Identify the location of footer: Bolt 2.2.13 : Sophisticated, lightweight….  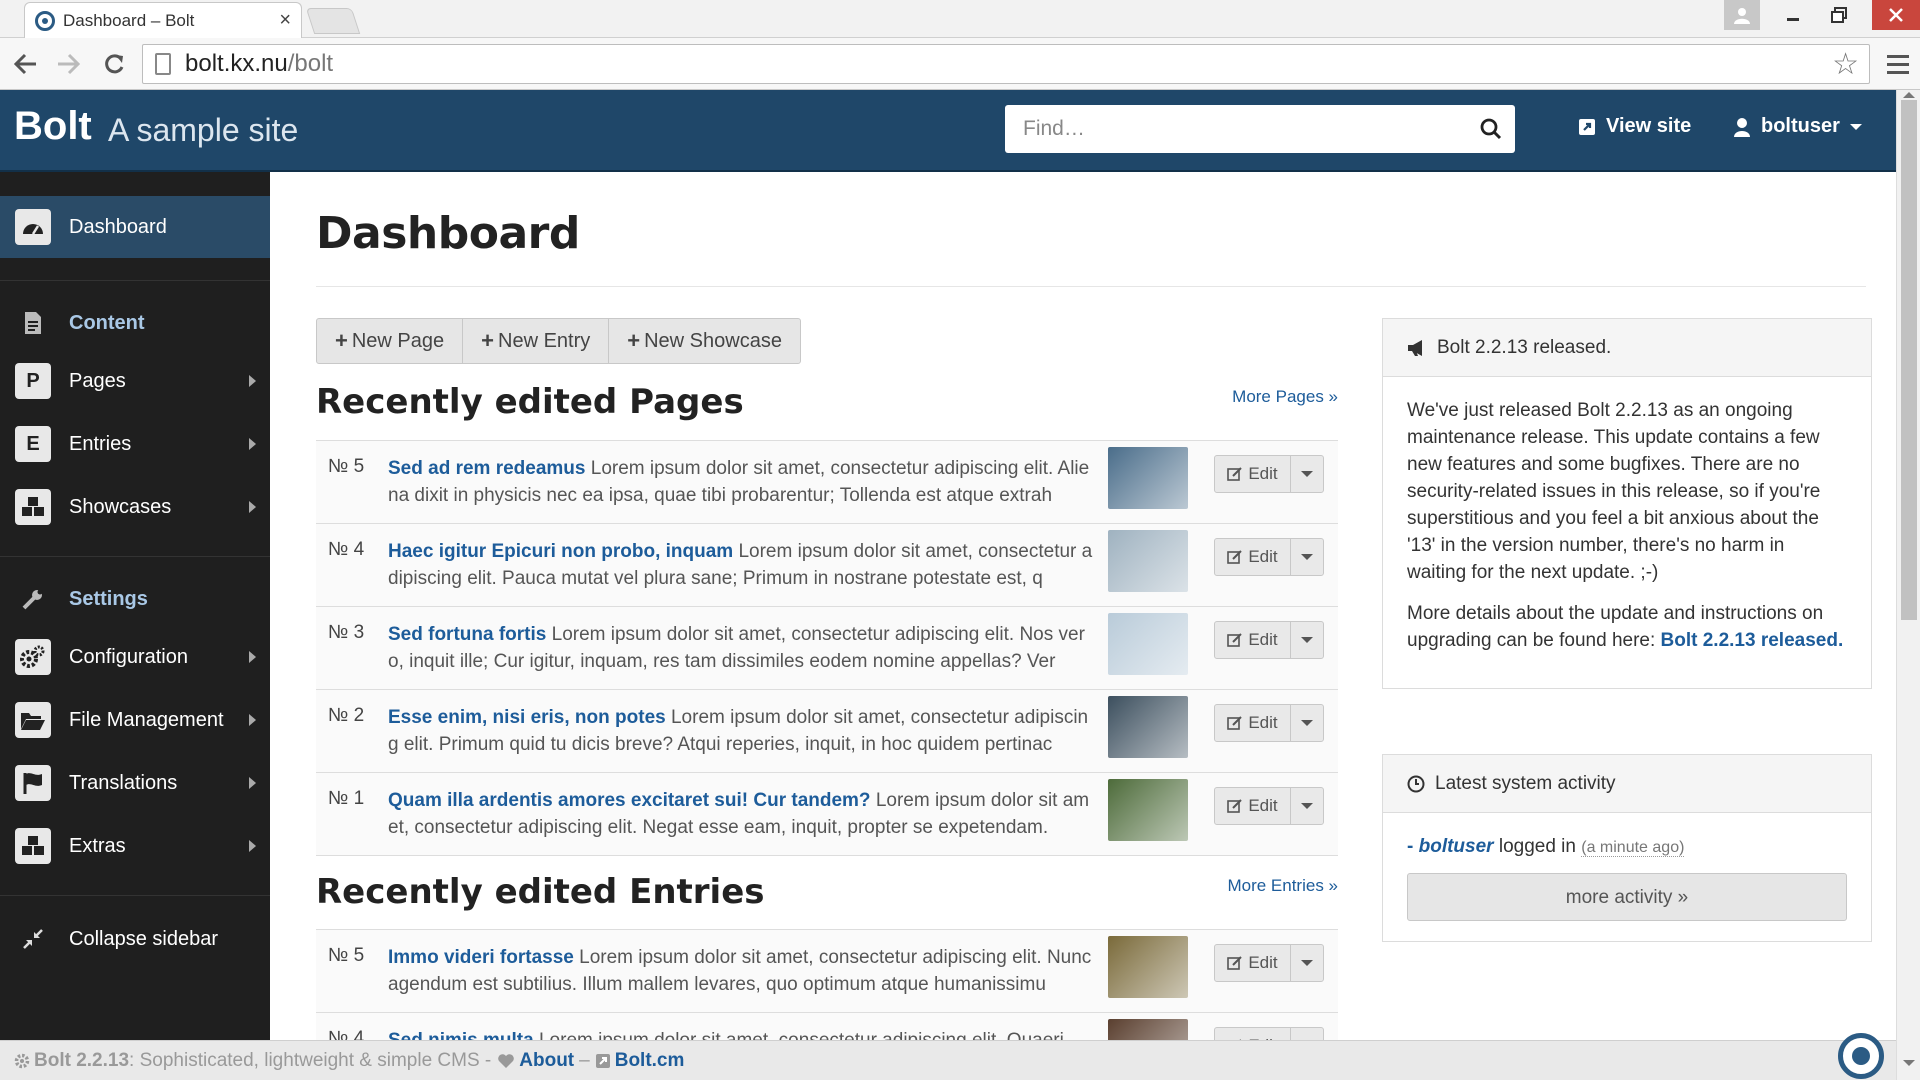
(948, 1056).